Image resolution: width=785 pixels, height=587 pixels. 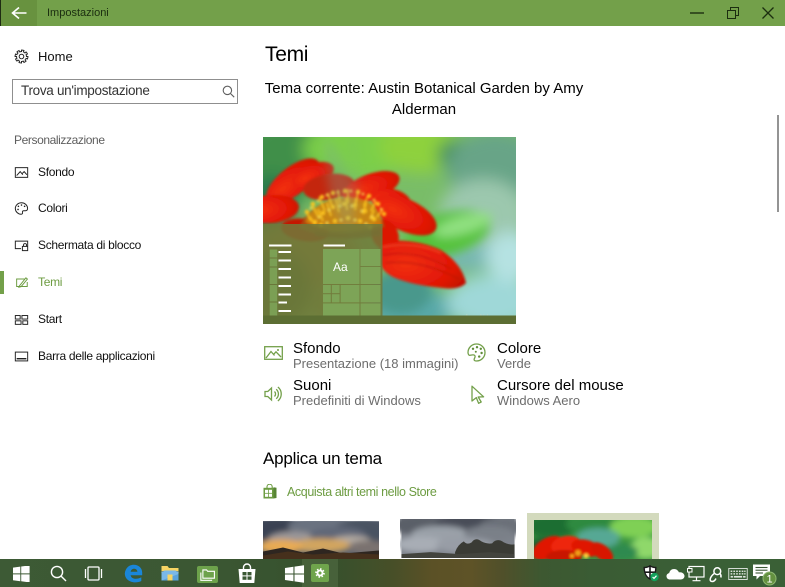 What do you see at coordinates (340, 267) in the screenshot?
I see `svg-text: Aa` at bounding box center [340, 267].